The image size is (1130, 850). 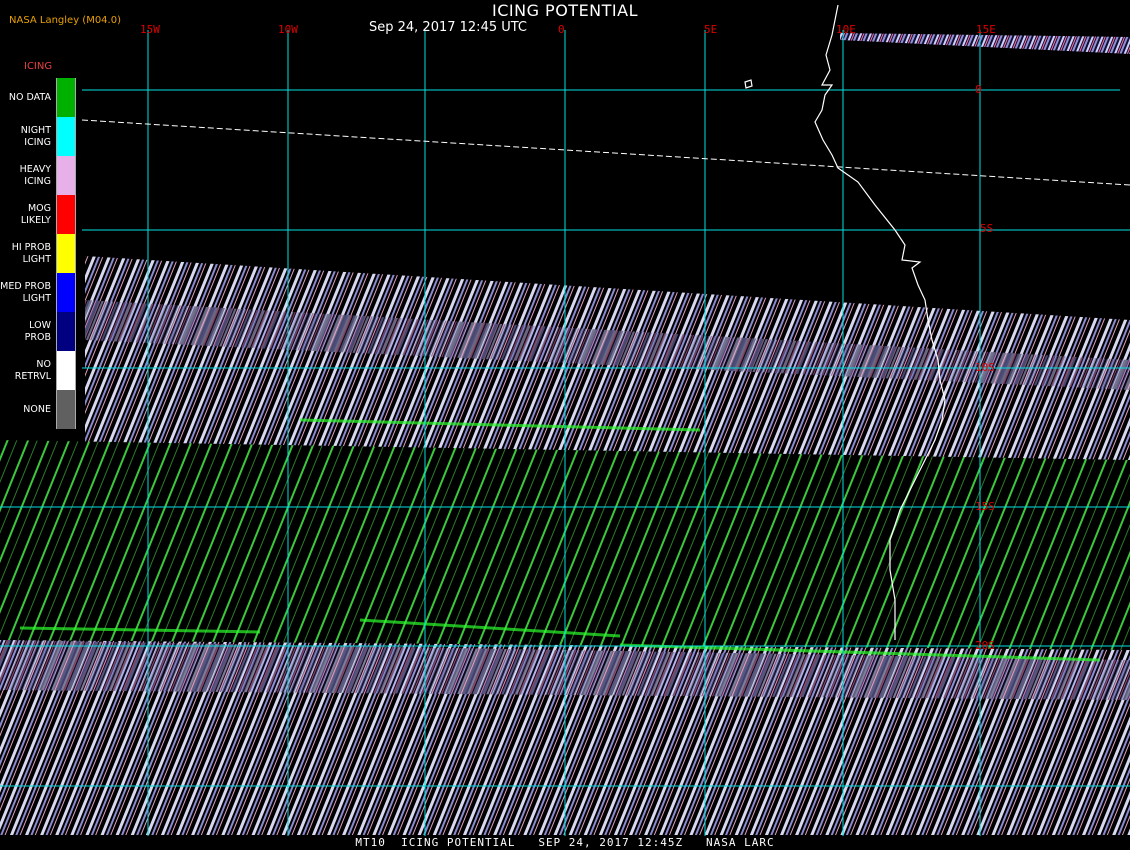 What do you see at coordinates (605, 152) in the screenshot?
I see `terminator-line` at bounding box center [605, 152].